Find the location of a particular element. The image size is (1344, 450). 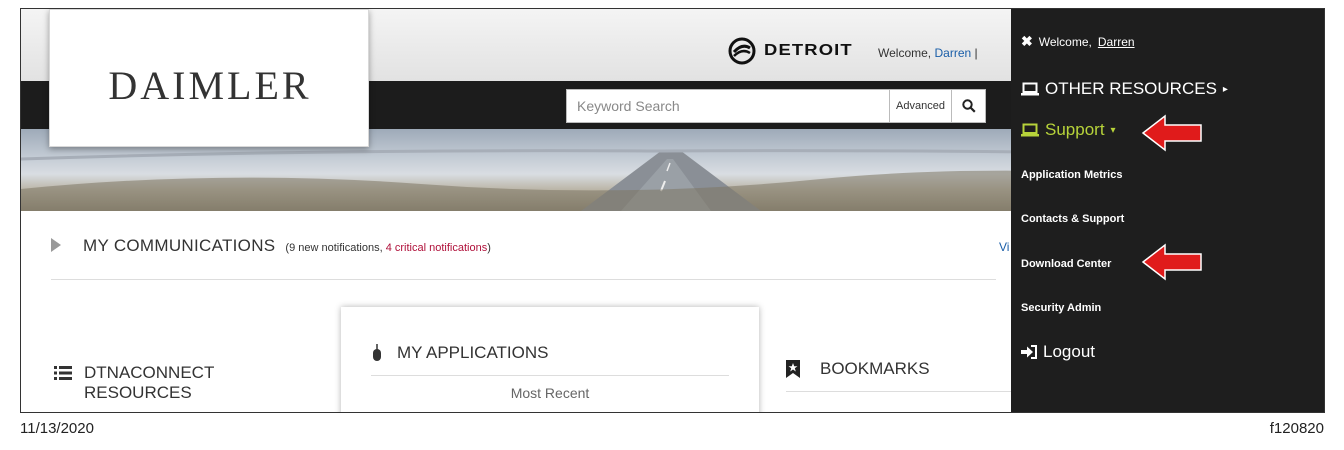

menu-logout: Logout is located at coordinates (1058, 352).